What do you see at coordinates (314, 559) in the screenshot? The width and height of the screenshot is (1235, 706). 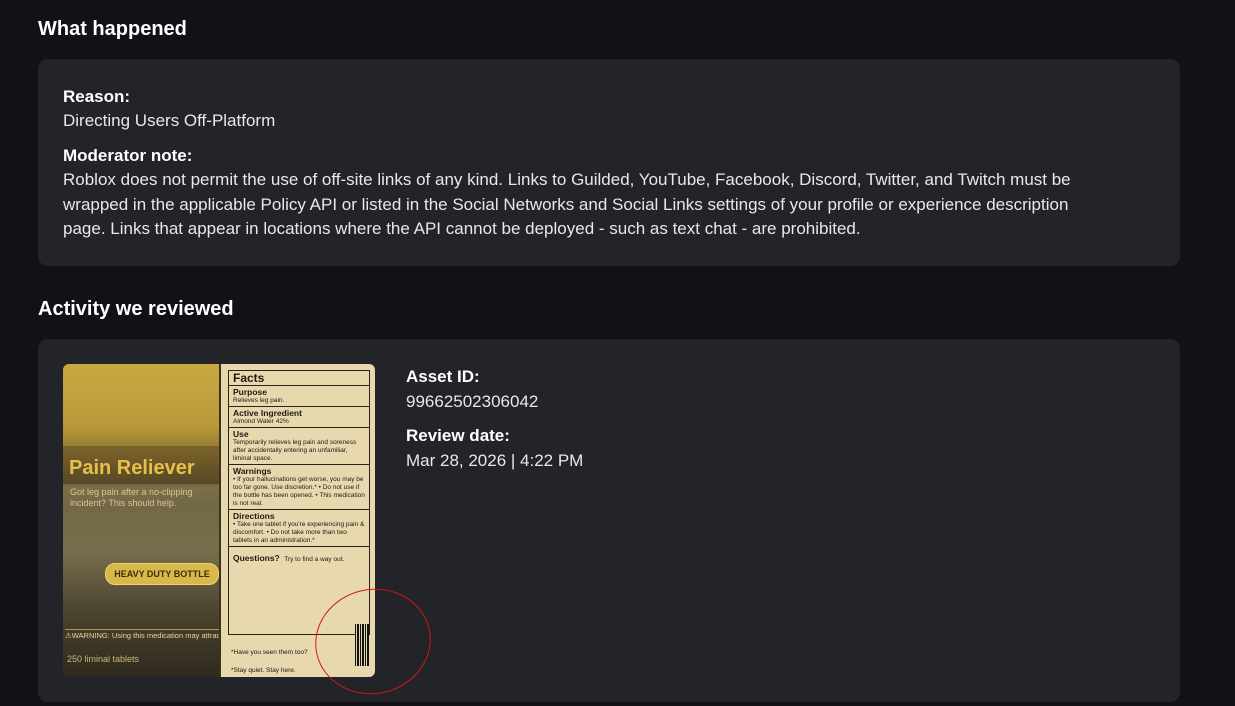 I see `facts-section-body: Try to find a way out.` at bounding box center [314, 559].